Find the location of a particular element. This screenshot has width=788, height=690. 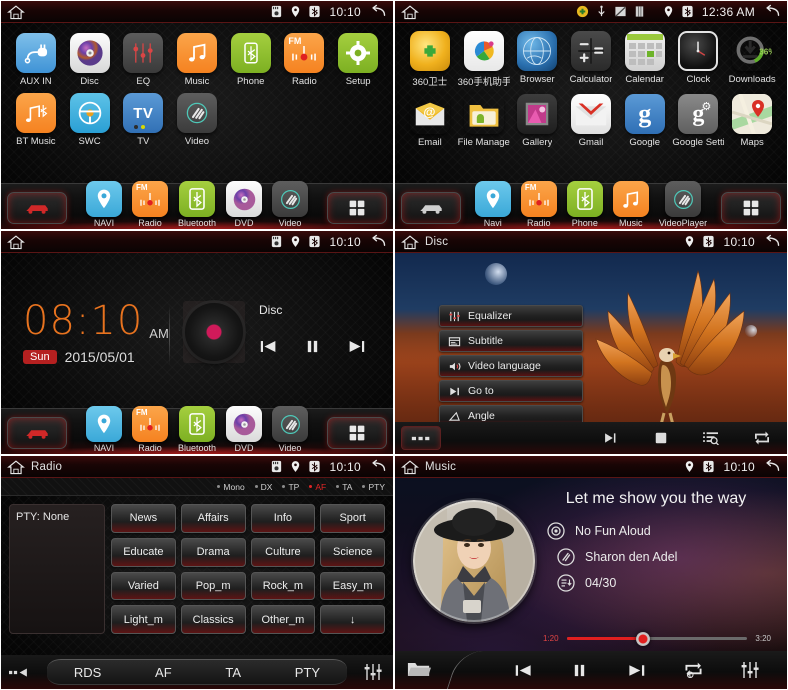

app-bt-music: BT Music is located at coordinates (36, 120).